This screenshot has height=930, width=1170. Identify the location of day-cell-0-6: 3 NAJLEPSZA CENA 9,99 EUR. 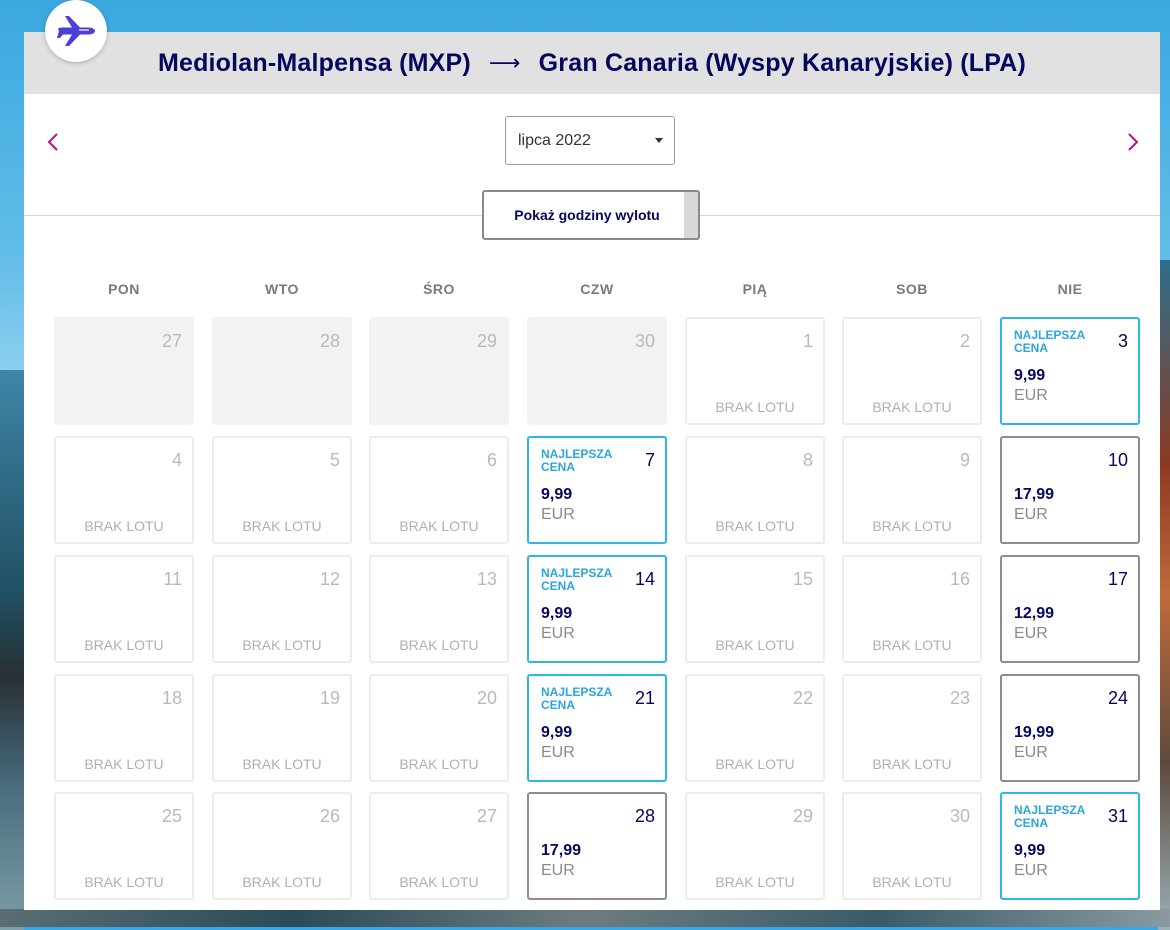
(1070, 371).